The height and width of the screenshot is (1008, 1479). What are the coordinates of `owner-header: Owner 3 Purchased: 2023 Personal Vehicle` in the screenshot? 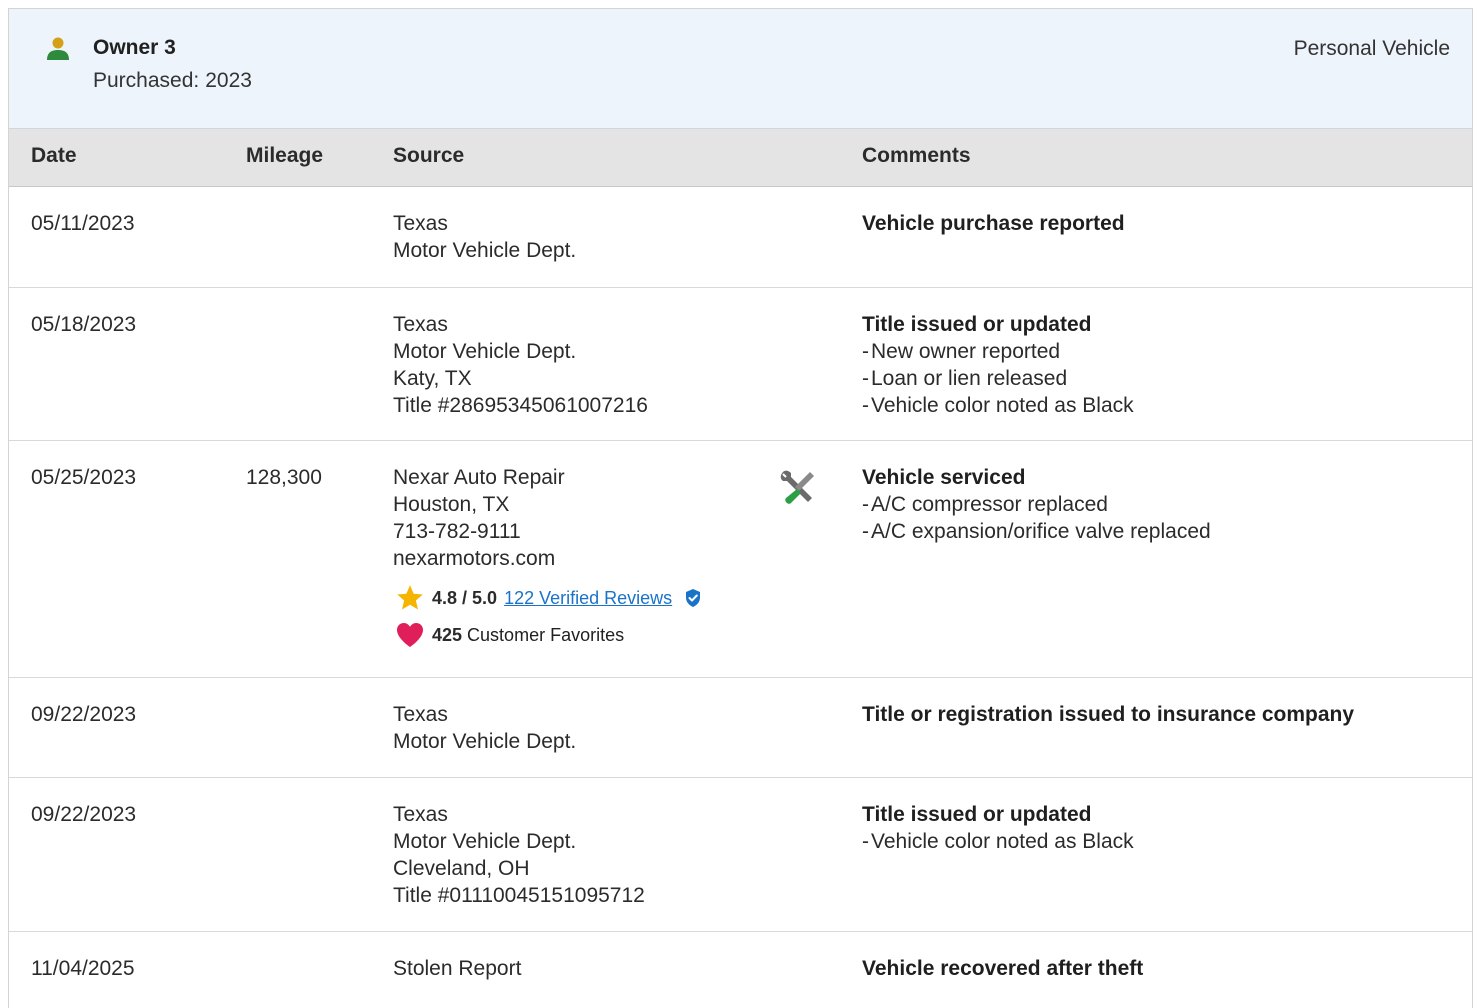 It's located at (740, 69).